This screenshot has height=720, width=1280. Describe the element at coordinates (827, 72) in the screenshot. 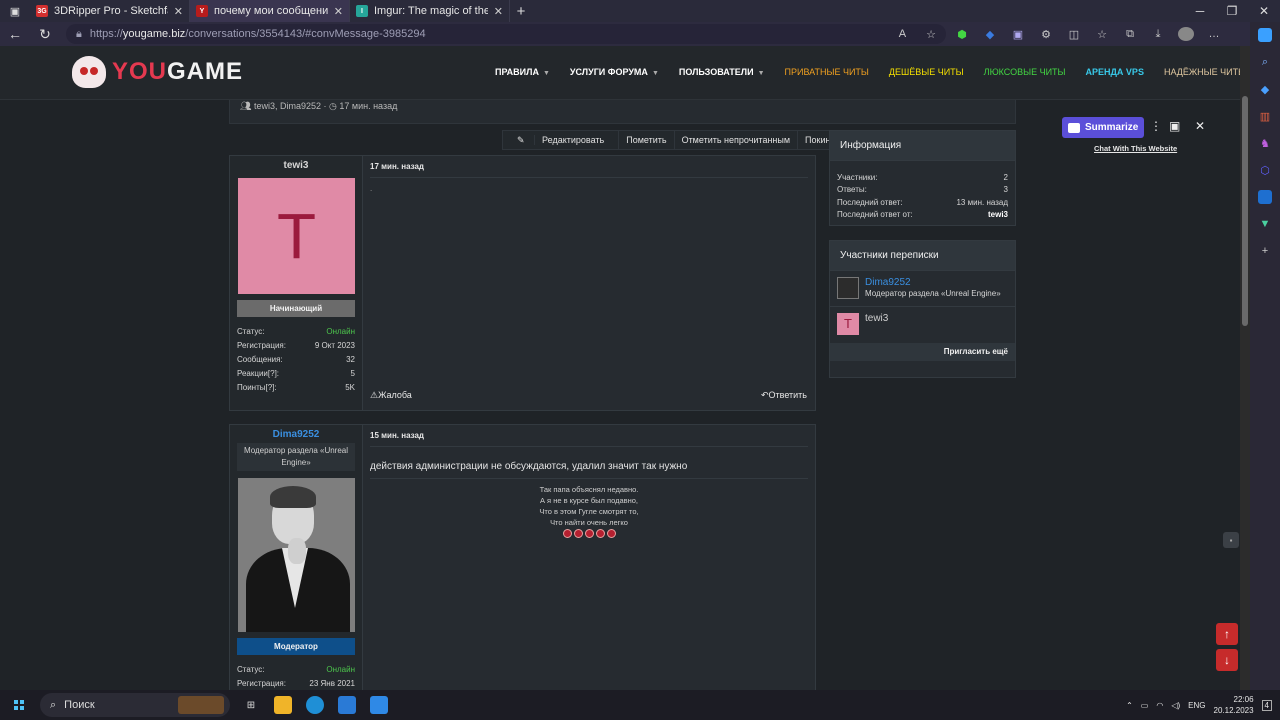

I see `nav-private-cheats: ПРИВАТНЫЕ ЧИТЫ` at that location.